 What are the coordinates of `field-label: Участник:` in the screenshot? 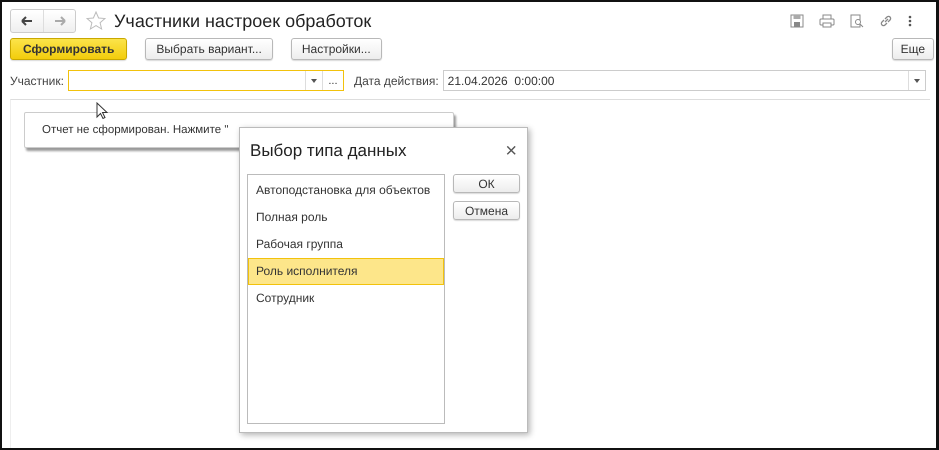 It's located at (37, 81).